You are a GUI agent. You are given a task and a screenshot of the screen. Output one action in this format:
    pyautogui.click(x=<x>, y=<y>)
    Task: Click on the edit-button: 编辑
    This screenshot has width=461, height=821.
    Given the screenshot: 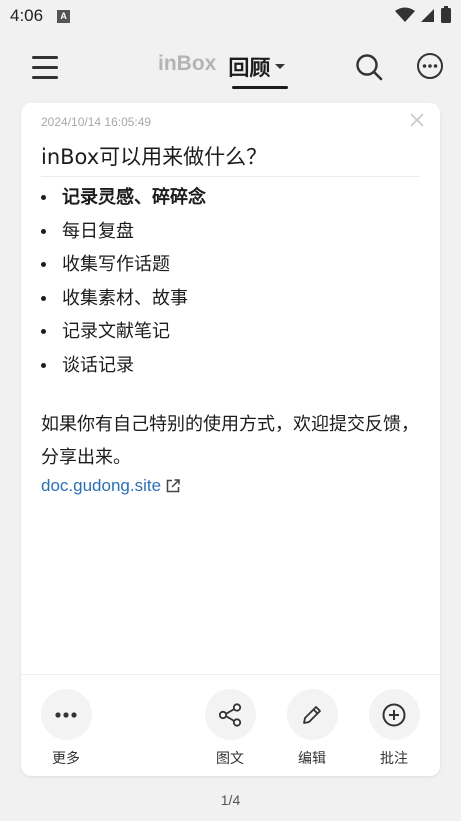 What is the action you would take?
    pyautogui.click(x=312, y=728)
    